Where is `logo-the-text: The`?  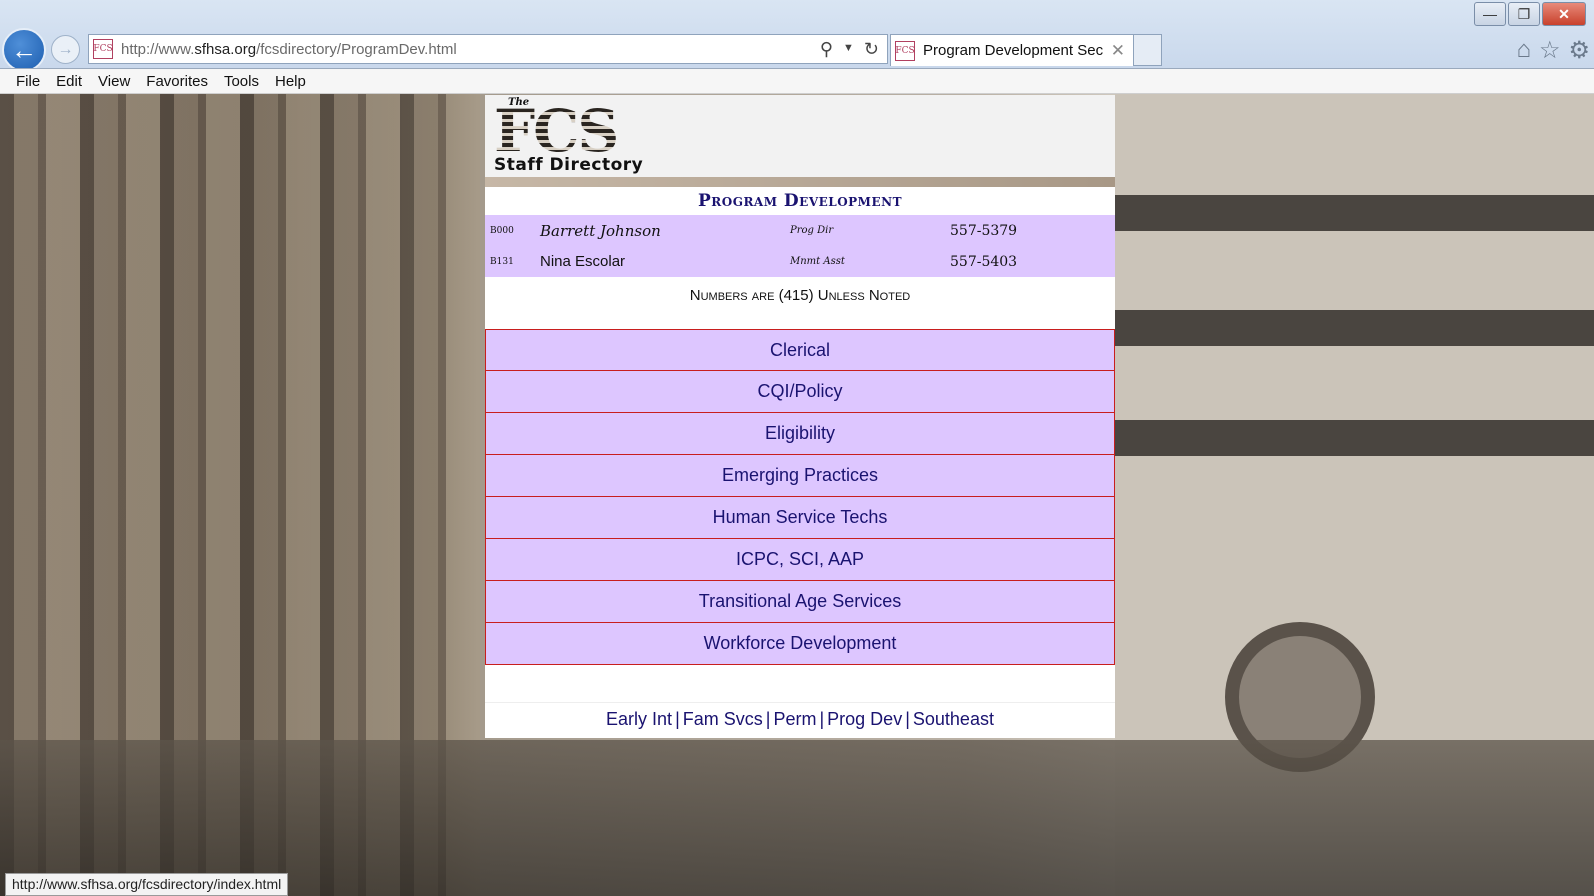
logo-the-text: The is located at coordinates (519, 102).